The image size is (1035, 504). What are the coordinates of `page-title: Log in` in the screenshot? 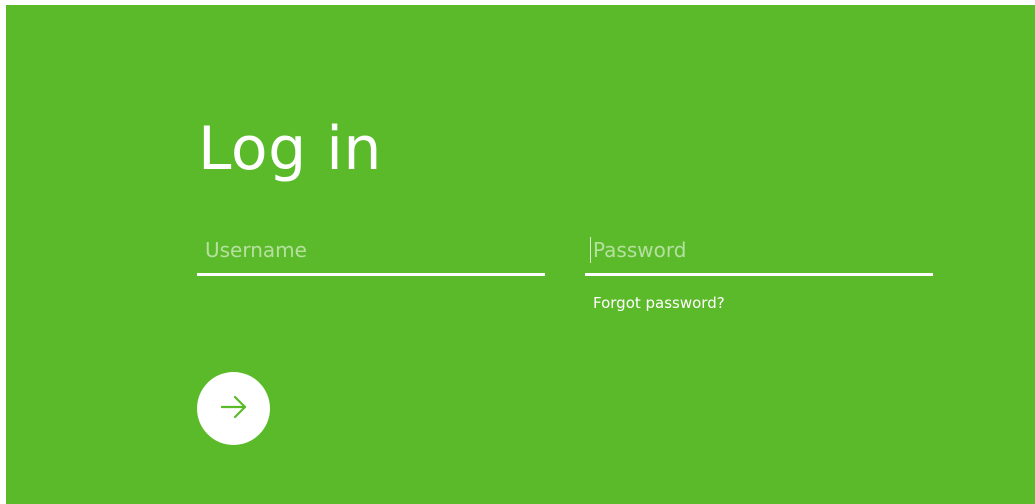 It's located at (290, 149).